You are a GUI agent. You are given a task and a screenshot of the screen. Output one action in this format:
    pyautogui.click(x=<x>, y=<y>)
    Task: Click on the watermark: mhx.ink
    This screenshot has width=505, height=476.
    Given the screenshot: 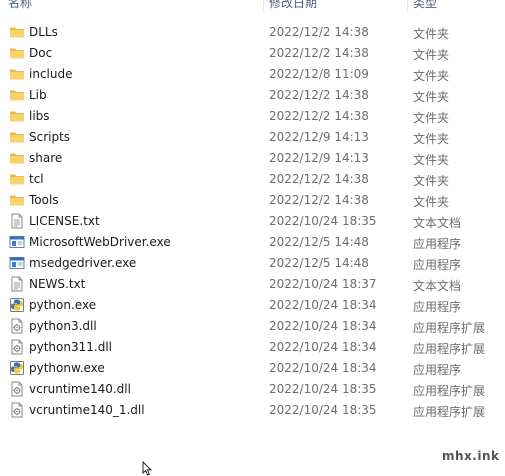 What is the action you would take?
    pyautogui.click(x=471, y=456)
    